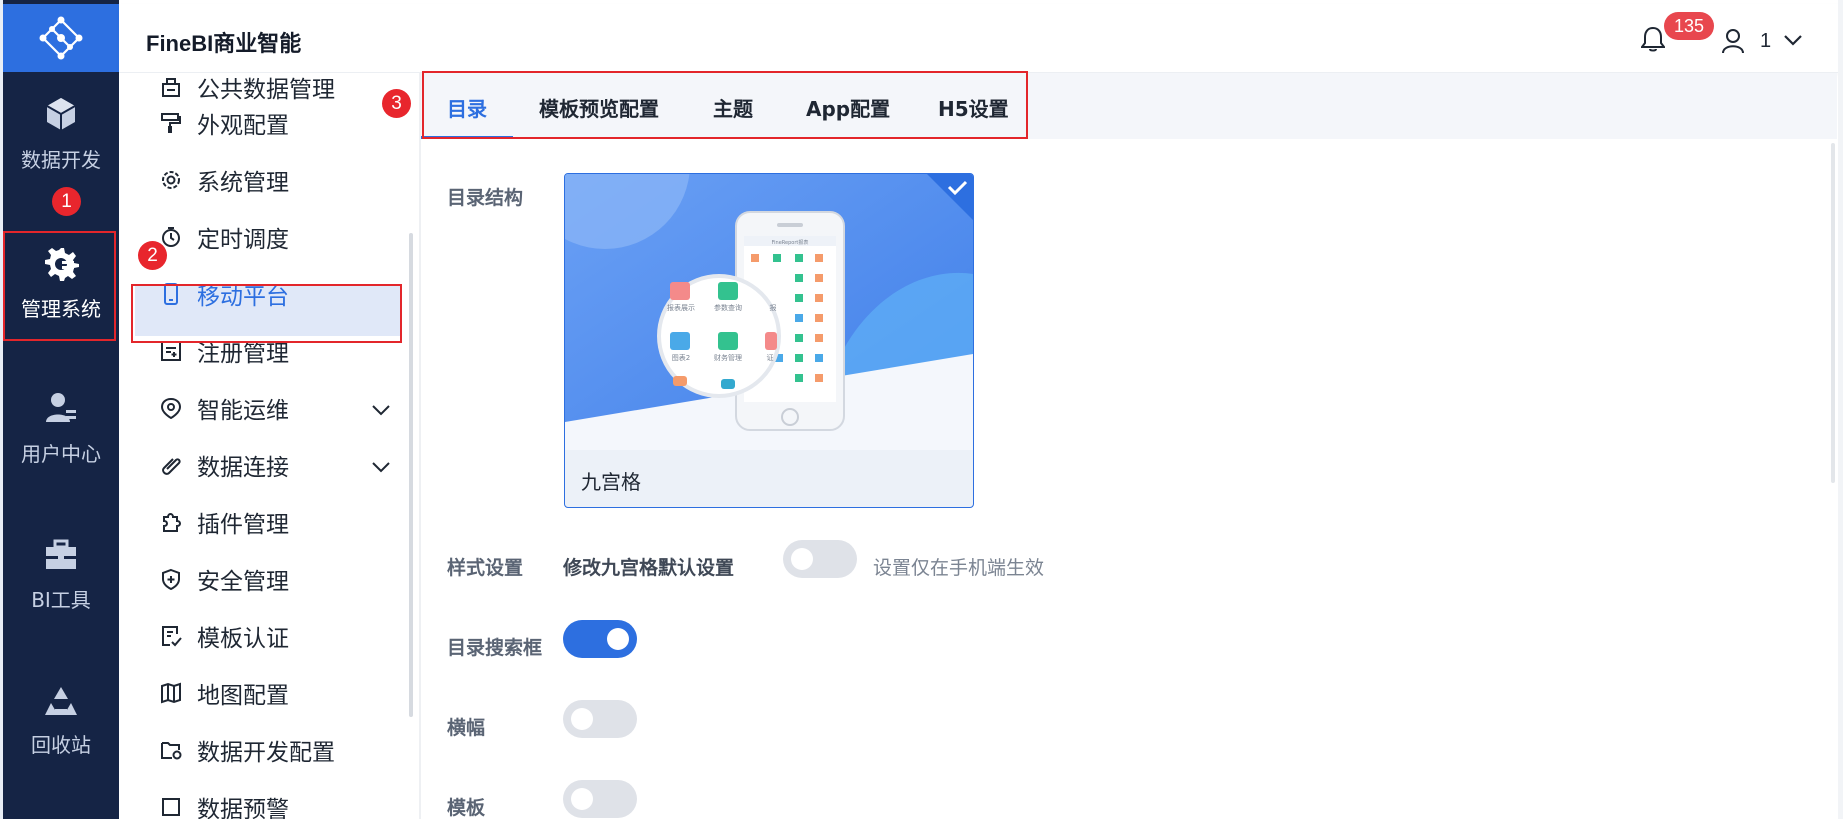 This screenshot has height=819, width=1843. Describe the element at coordinates (770, 358) in the screenshot. I see `phone-lens-label: 证` at that location.